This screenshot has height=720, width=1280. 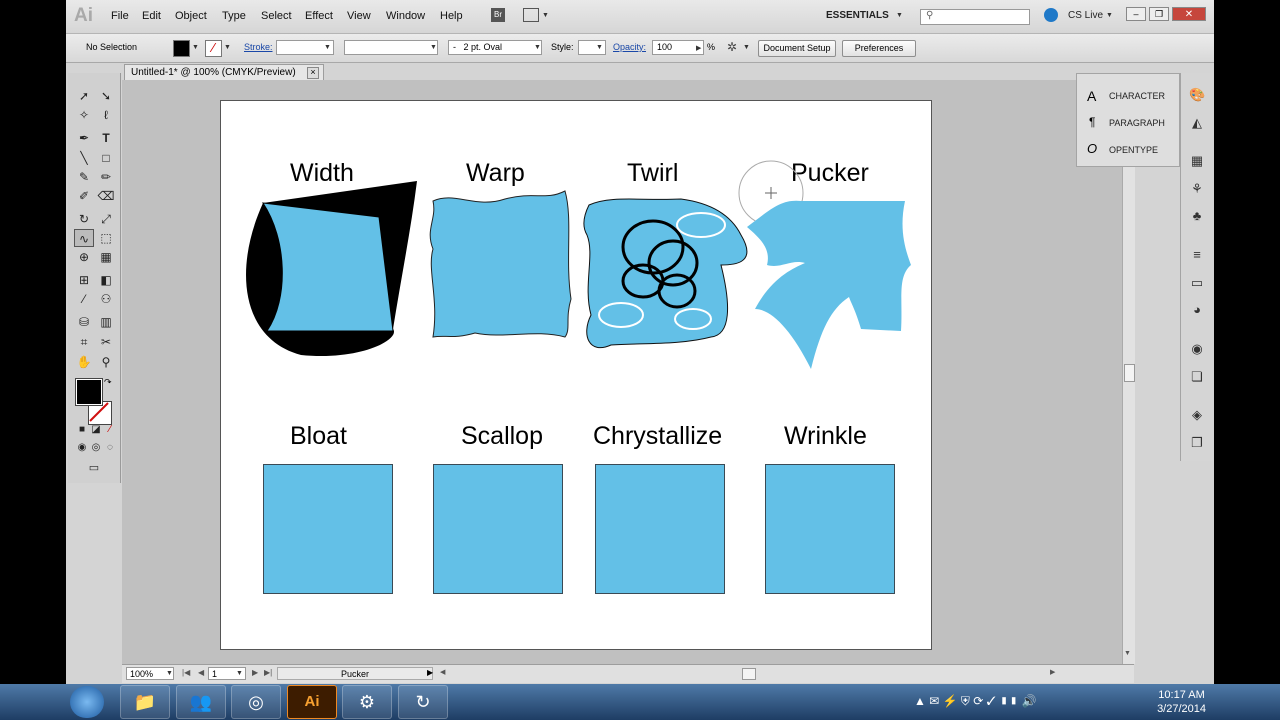 I want to click on pencil-tool-icon: ✏, so click(x=106, y=177).